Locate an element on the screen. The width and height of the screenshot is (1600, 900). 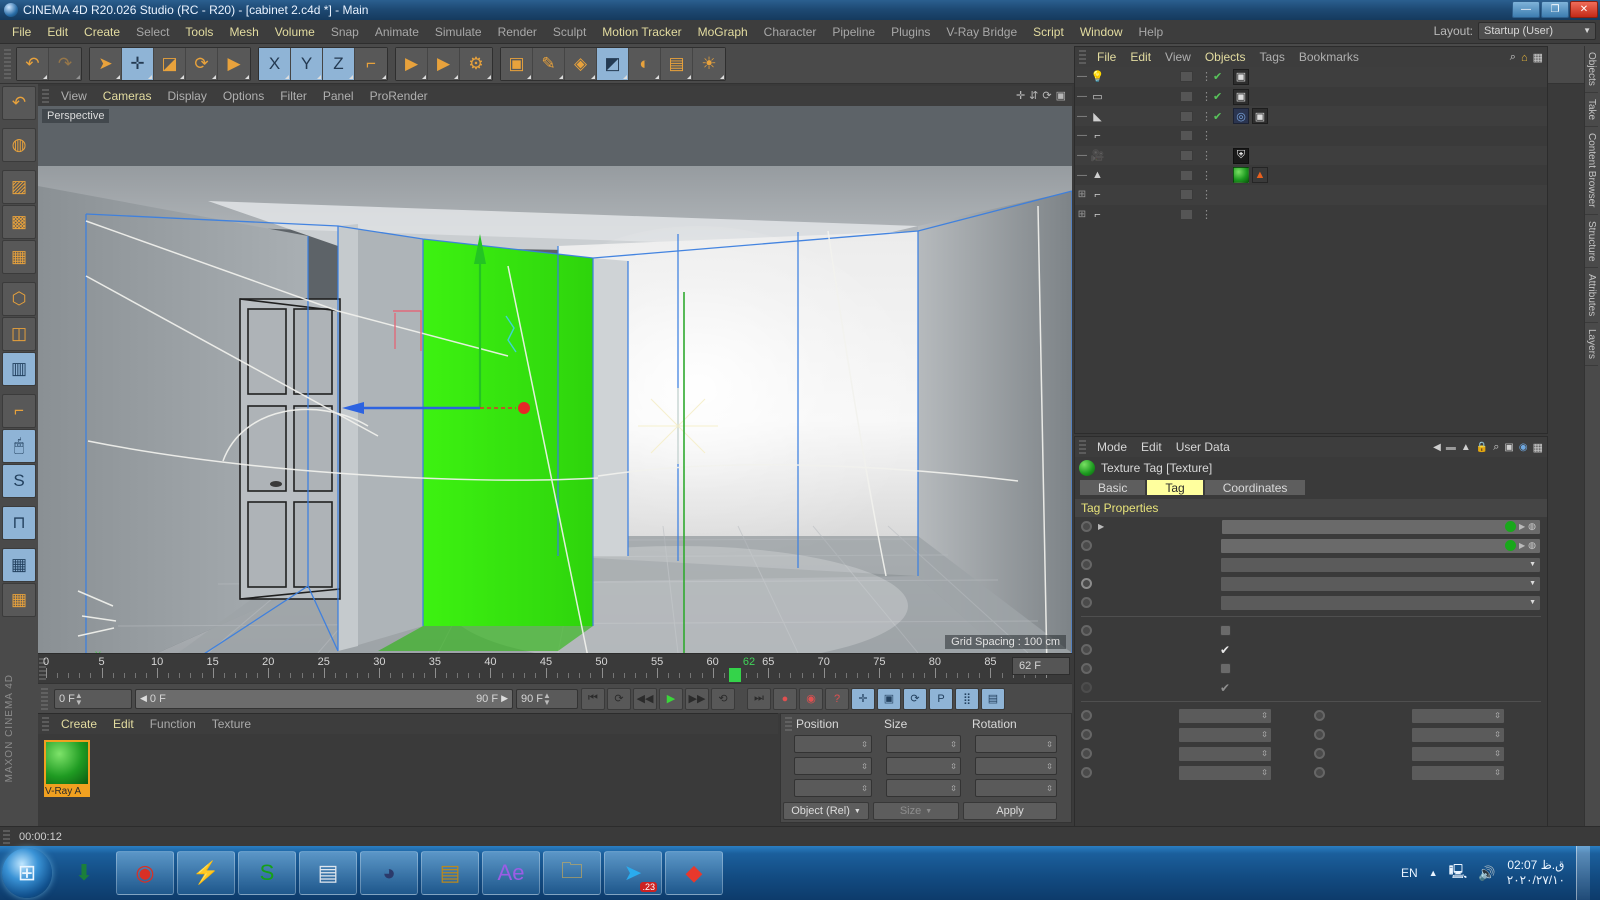
property-value-field: ▼ is located at coordinates (1380, 602).